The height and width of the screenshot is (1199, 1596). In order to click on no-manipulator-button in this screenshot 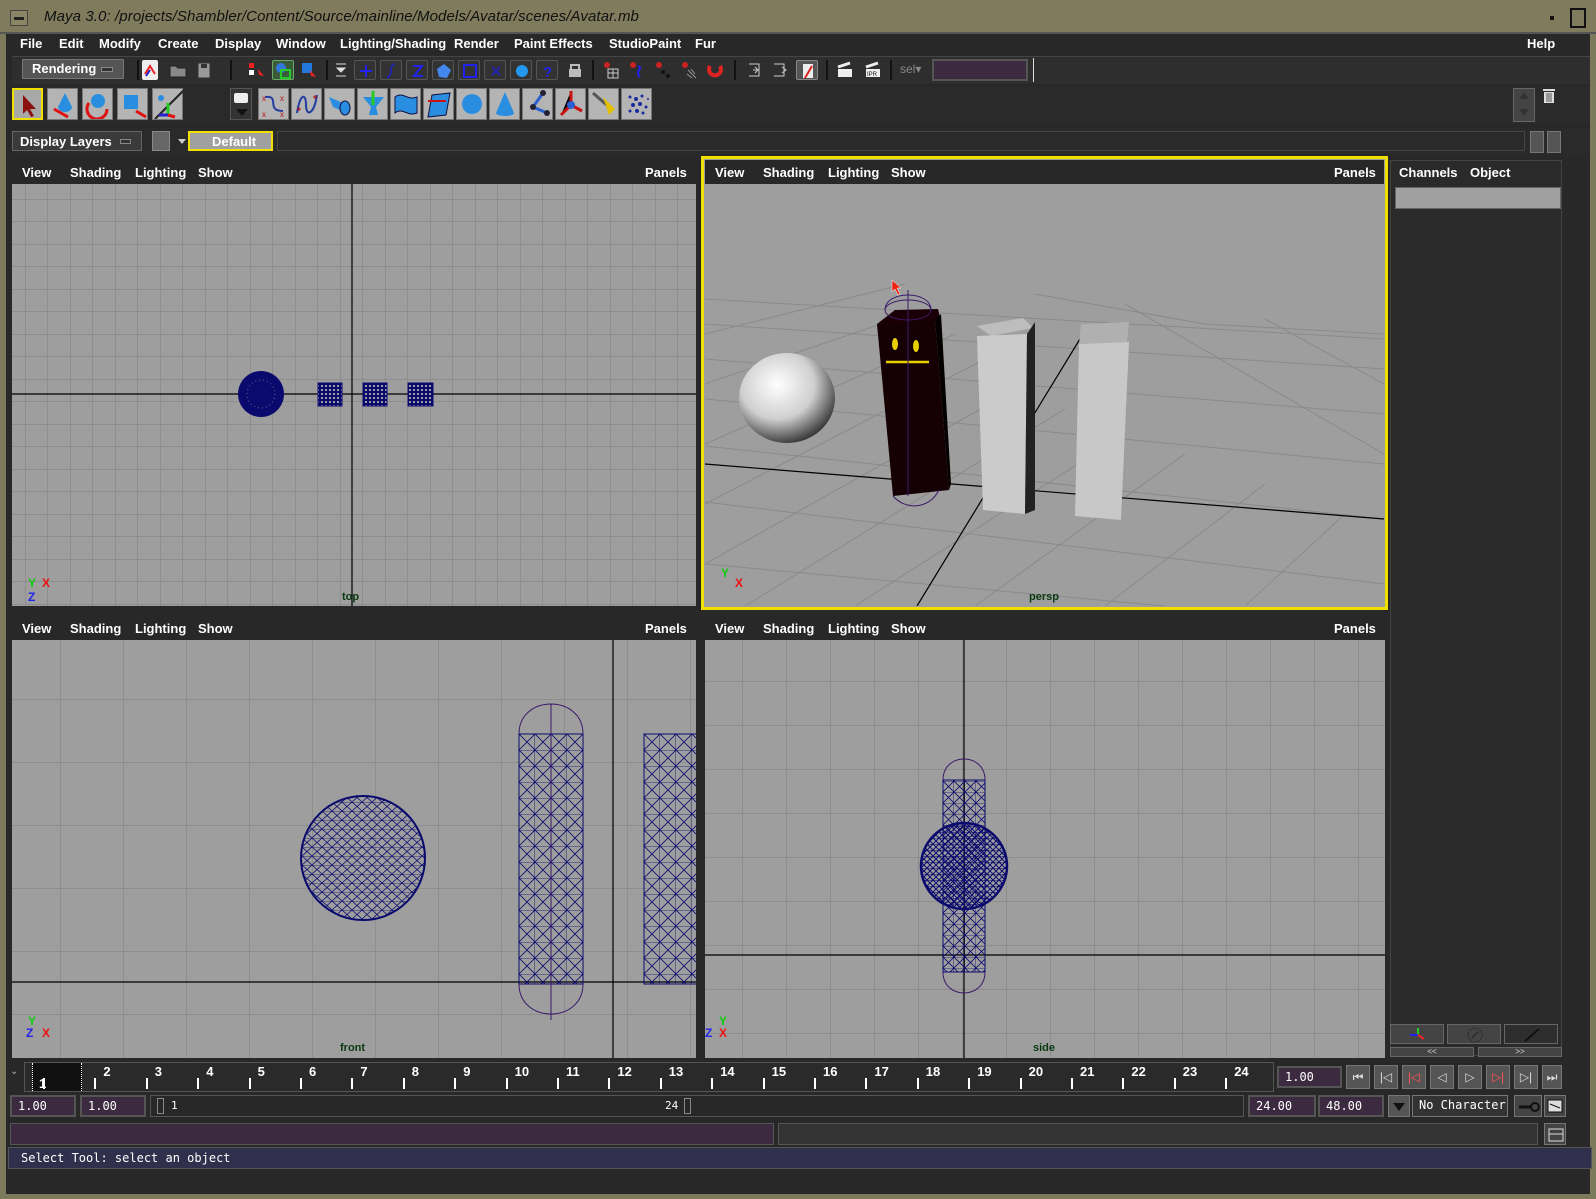, I will do `click(1474, 1034)`.